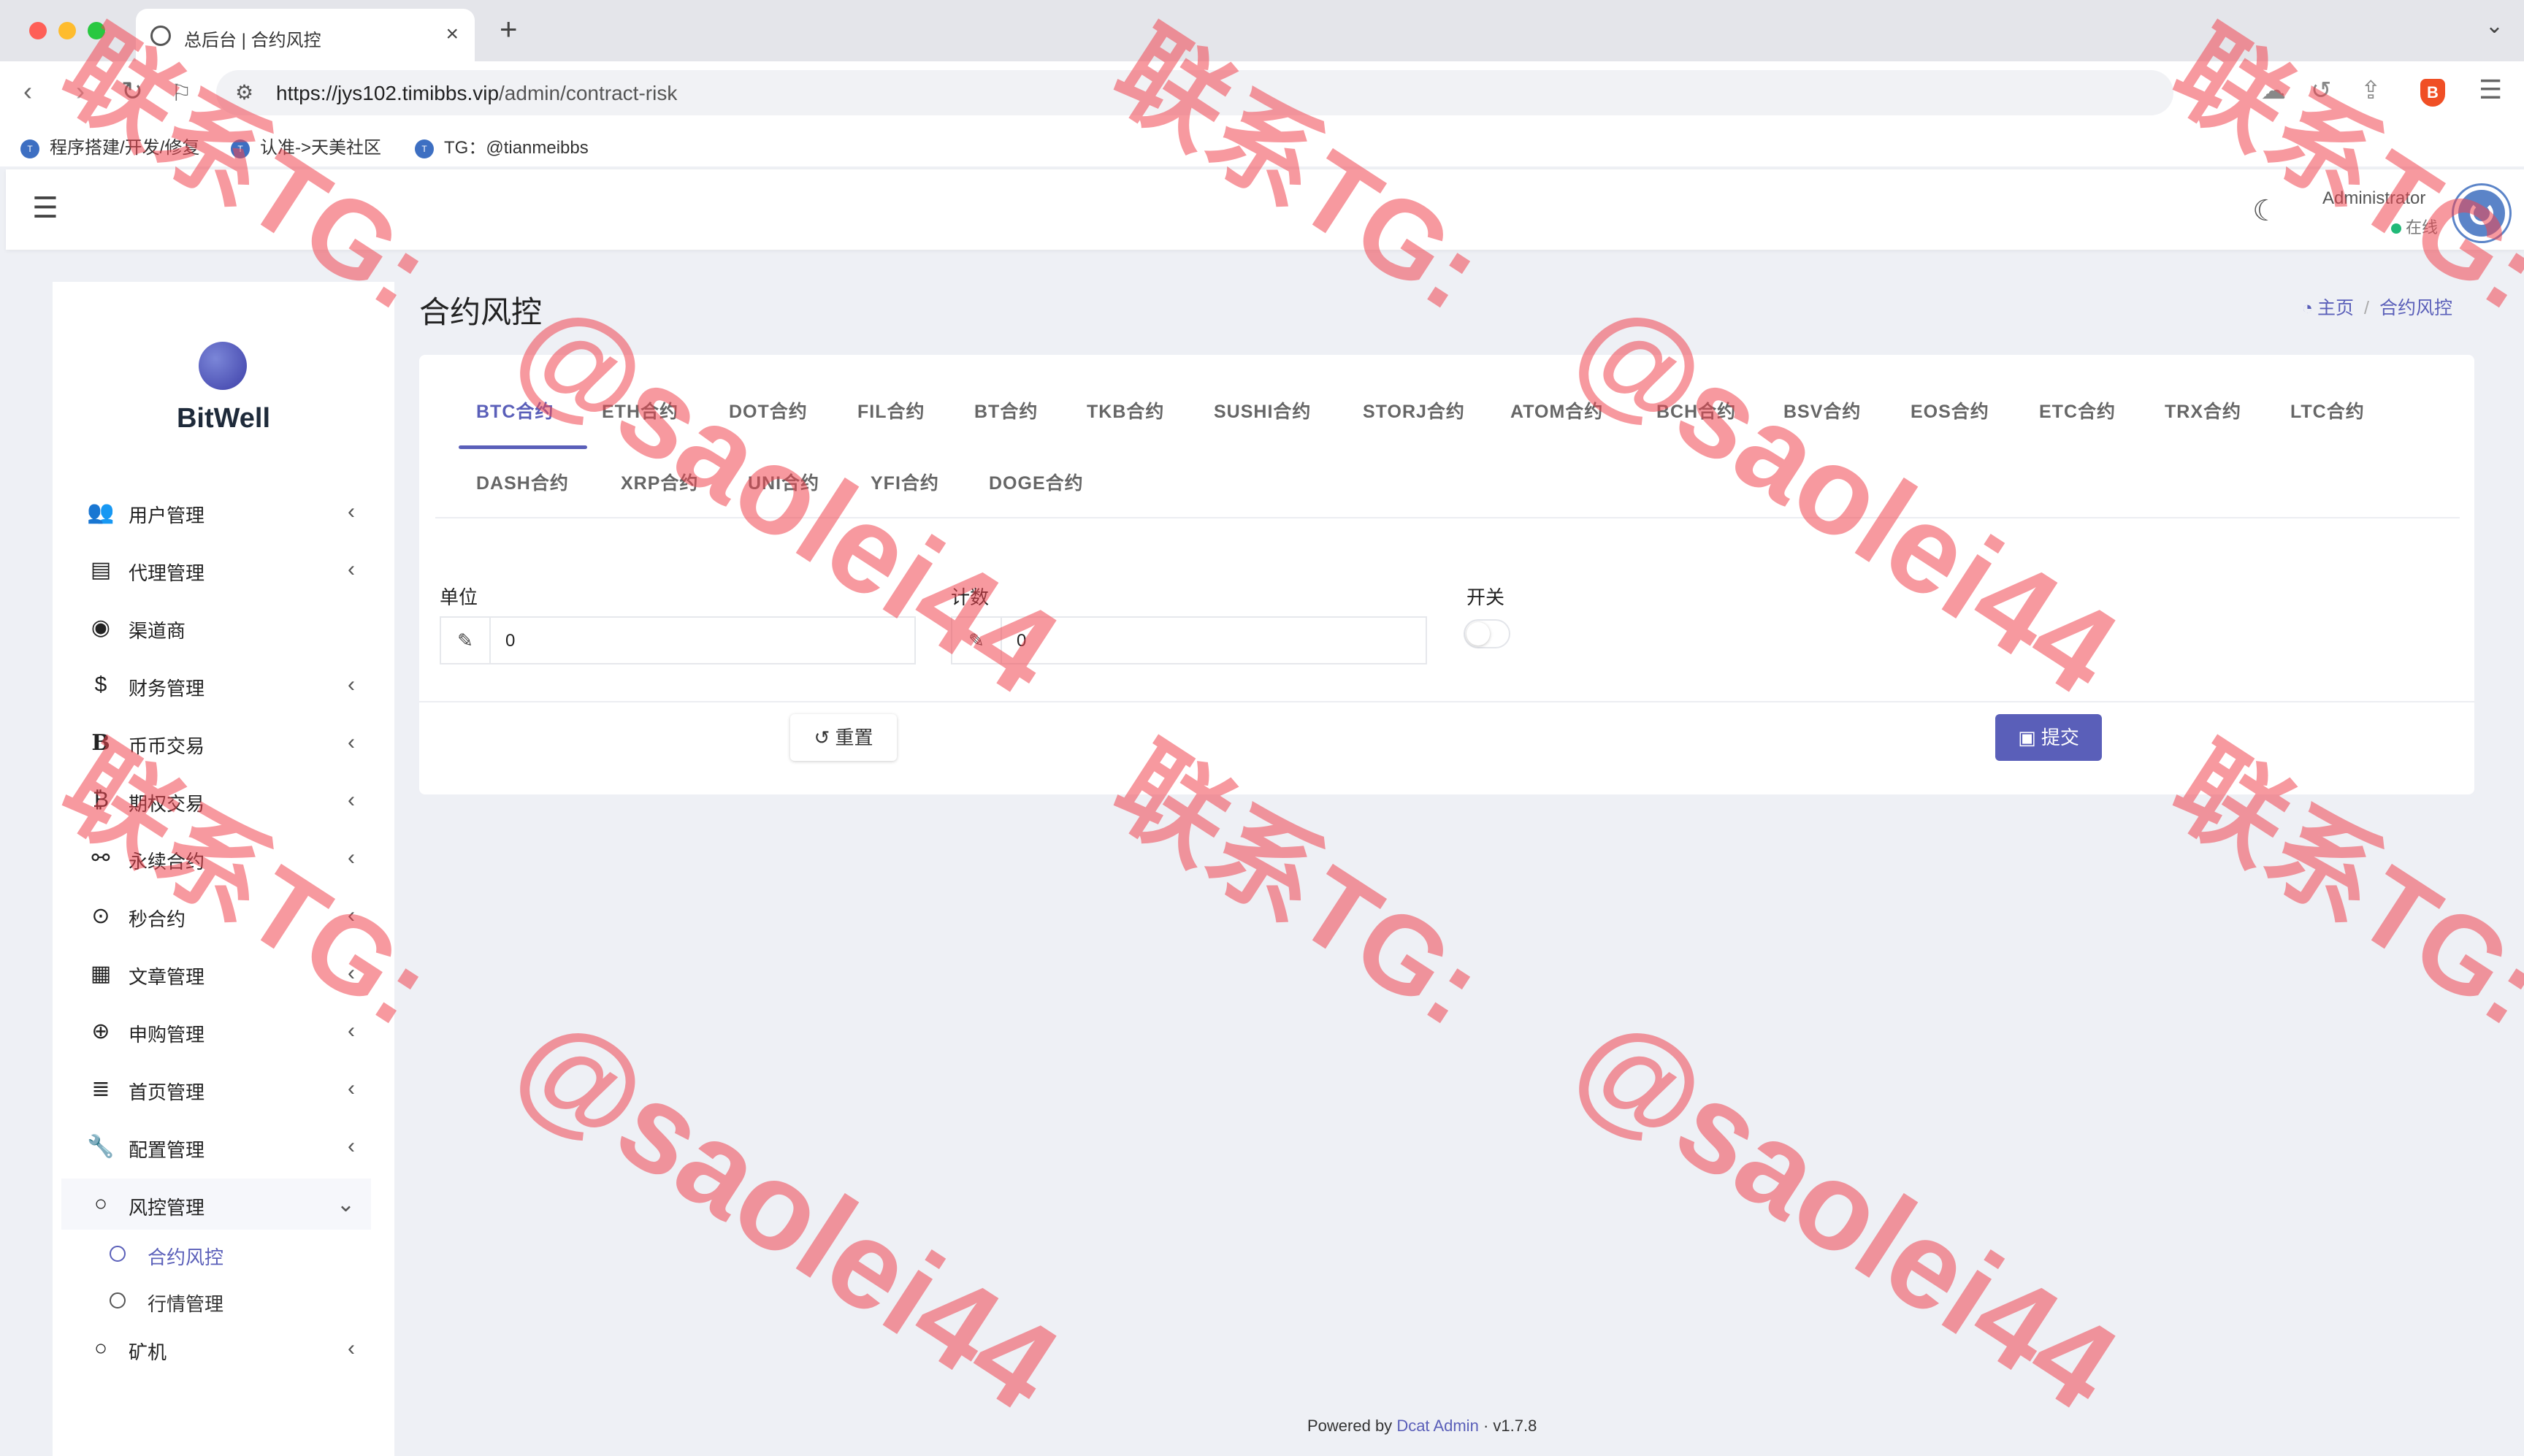  What do you see at coordinates (216, 570) in the screenshot?
I see `sidebar-item-agent-management: ▤ 代理管理 ‹` at bounding box center [216, 570].